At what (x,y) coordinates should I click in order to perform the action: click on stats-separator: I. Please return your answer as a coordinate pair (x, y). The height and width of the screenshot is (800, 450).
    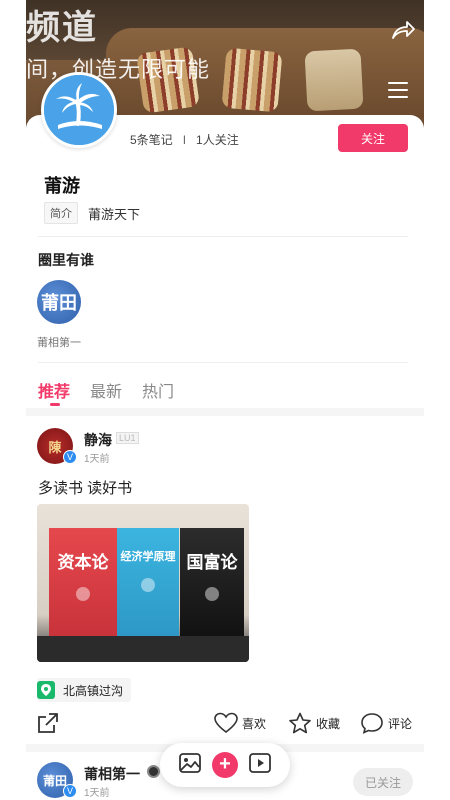
    Looking at the image, I should click on (184, 139).